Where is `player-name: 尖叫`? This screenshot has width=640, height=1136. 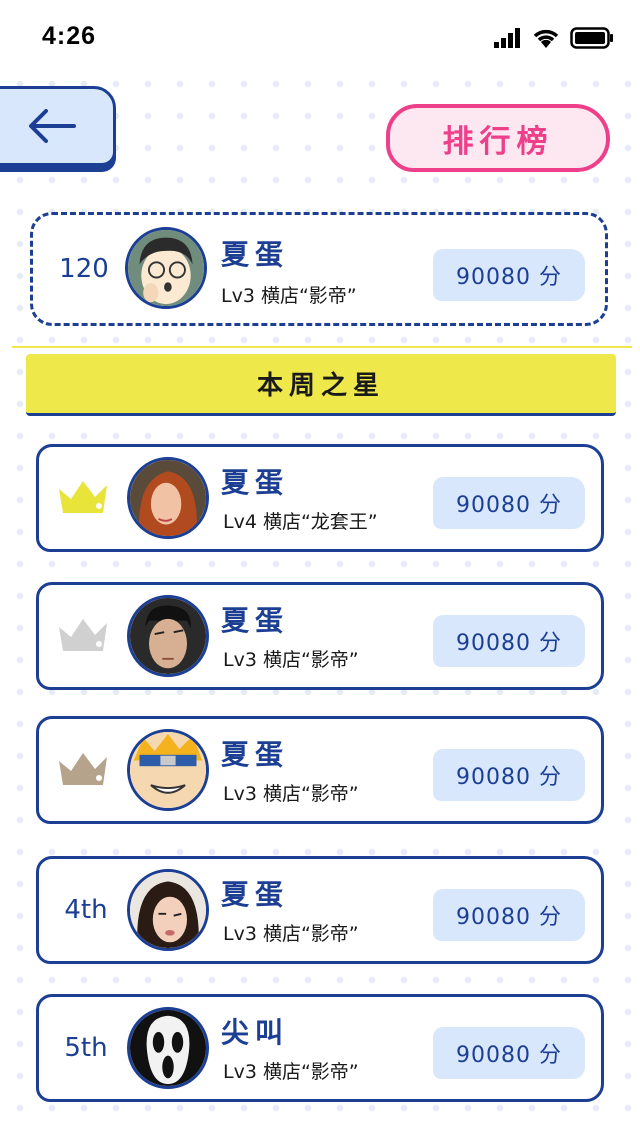
player-name: 尖叫 is located at coordinates (255, 1032).